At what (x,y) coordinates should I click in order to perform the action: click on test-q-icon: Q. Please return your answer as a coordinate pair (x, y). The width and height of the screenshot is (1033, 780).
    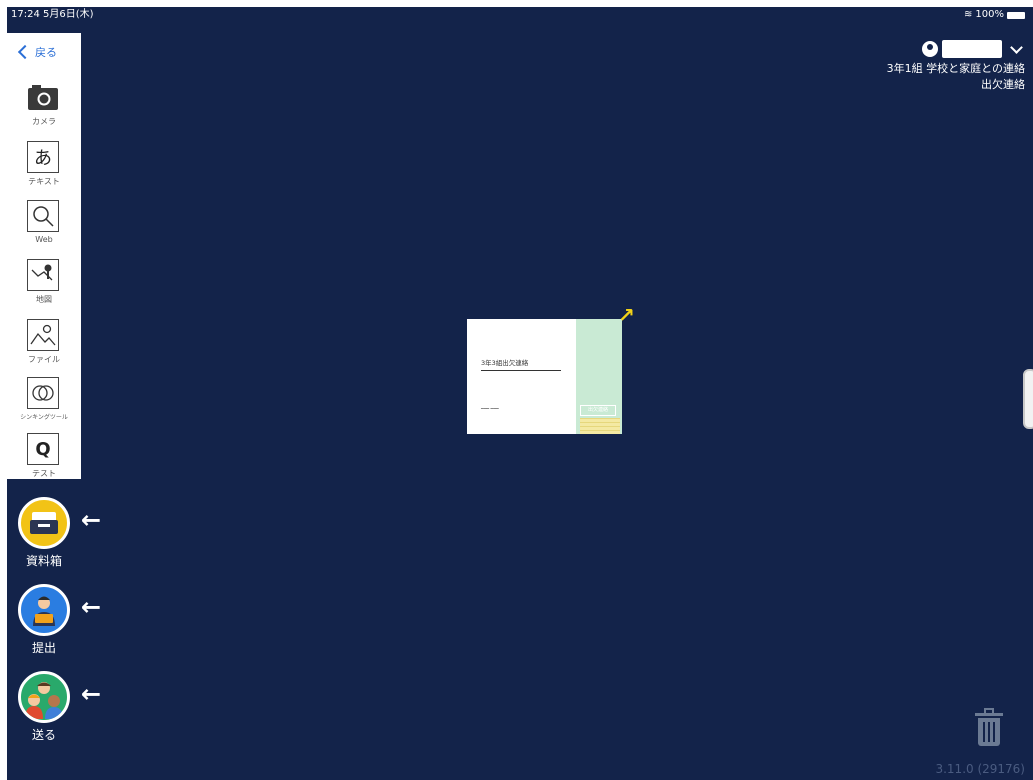
    Looking at the image, I should click on (43, 449).